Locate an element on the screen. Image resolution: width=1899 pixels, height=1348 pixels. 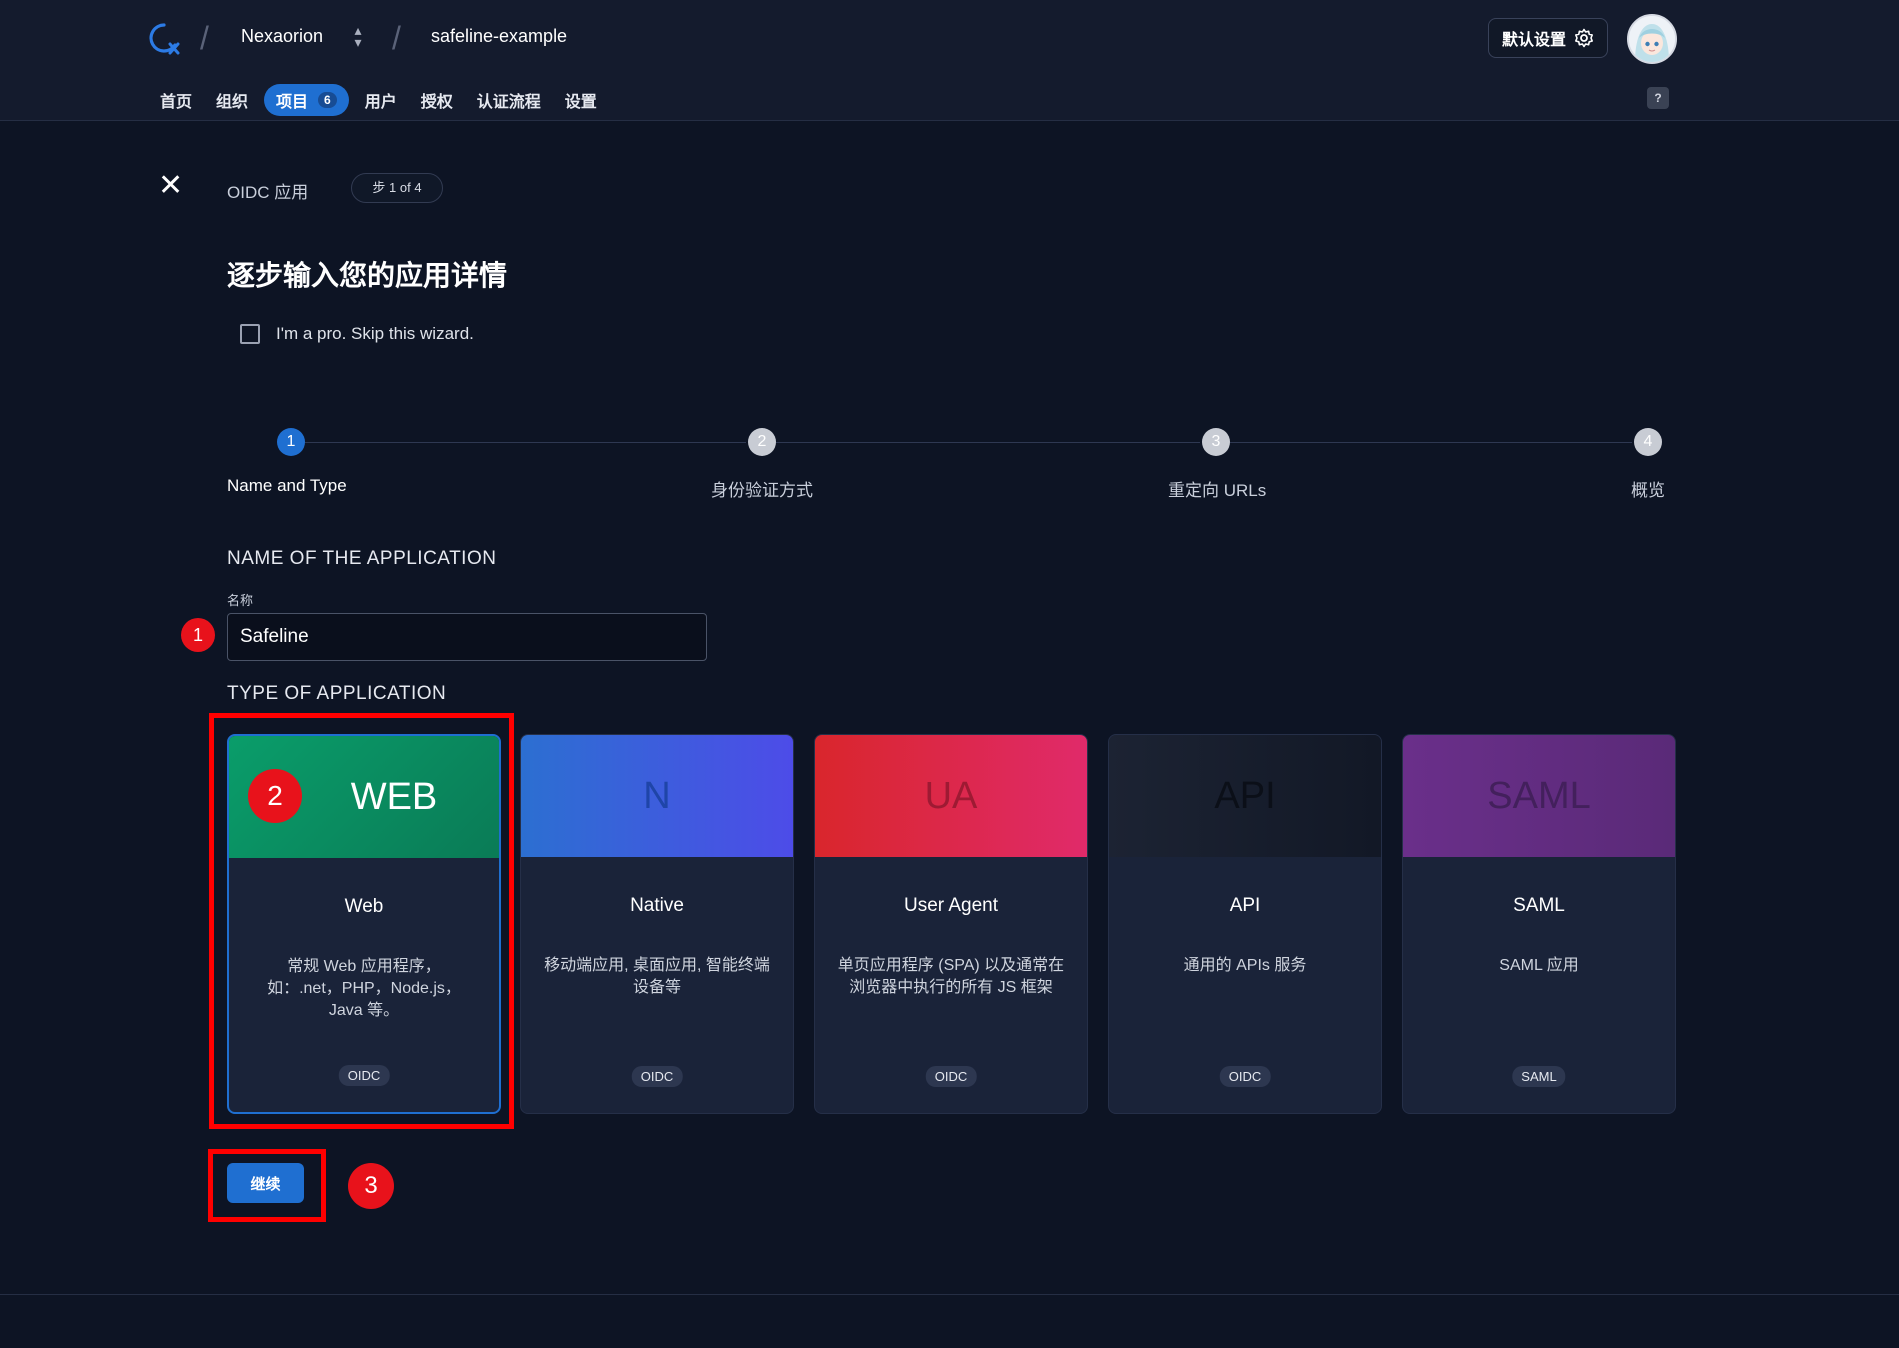
card-title: SAML is located at coordinates (1539, 905).